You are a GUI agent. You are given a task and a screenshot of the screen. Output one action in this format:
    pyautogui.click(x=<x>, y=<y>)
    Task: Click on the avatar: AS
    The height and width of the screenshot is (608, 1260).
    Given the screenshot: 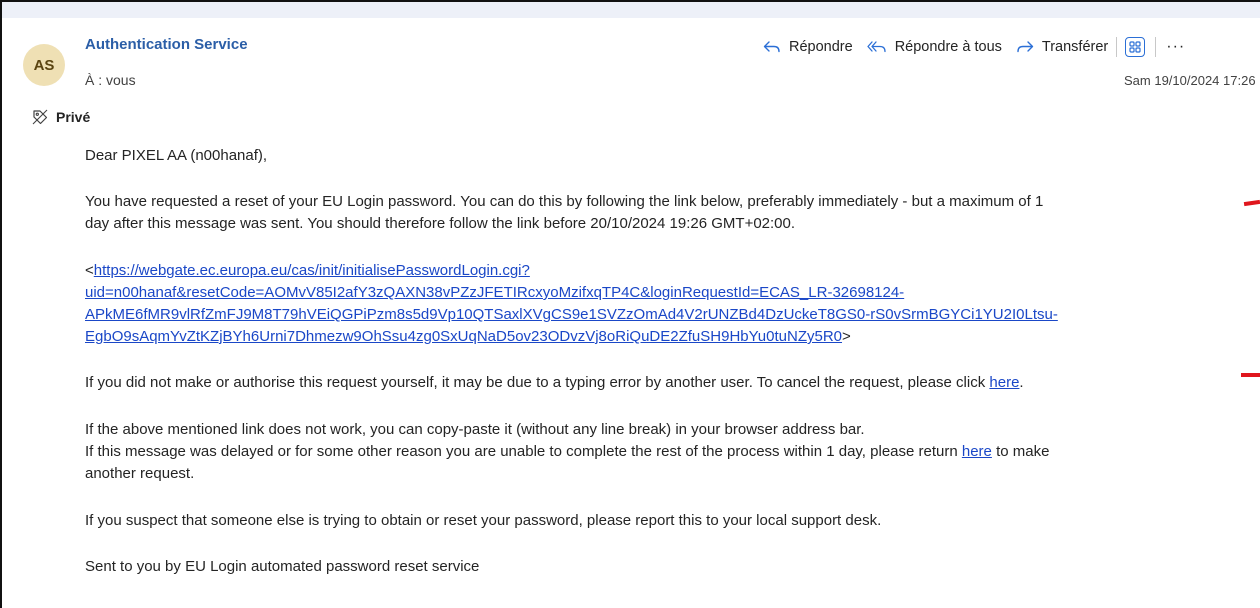 What is the action you would take?
    pyautogui.click(x=44, y=65)
    